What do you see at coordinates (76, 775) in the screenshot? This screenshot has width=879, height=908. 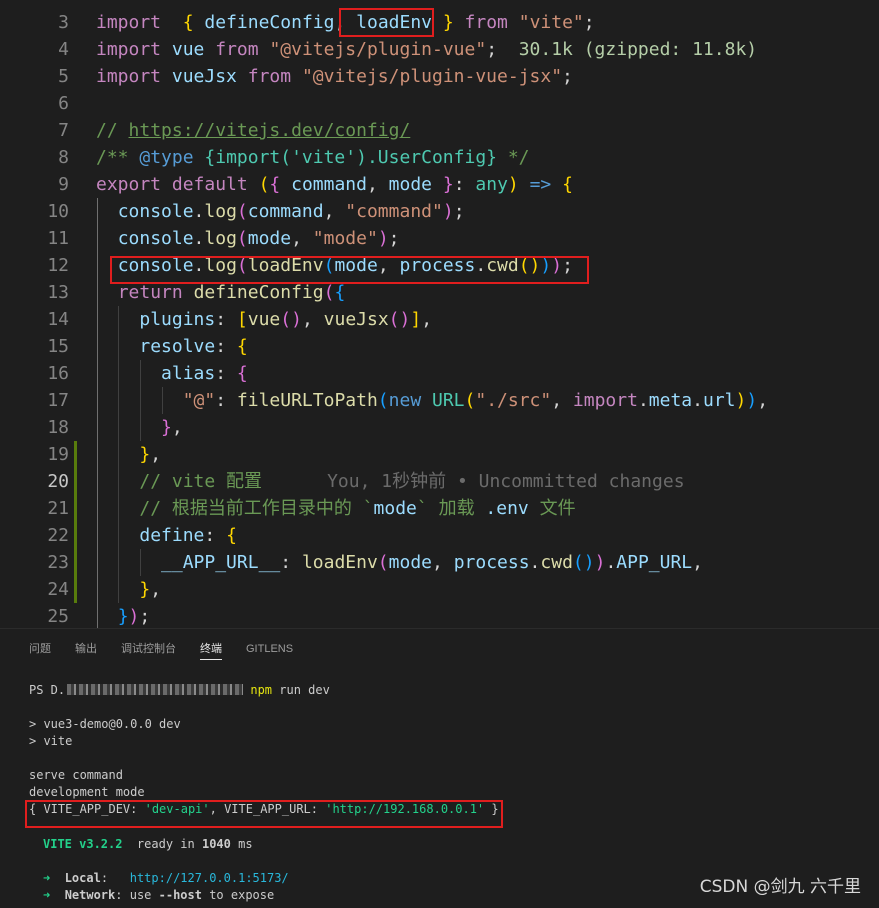 I see `terminal-line: serve command` at bounding box center [76, 775].